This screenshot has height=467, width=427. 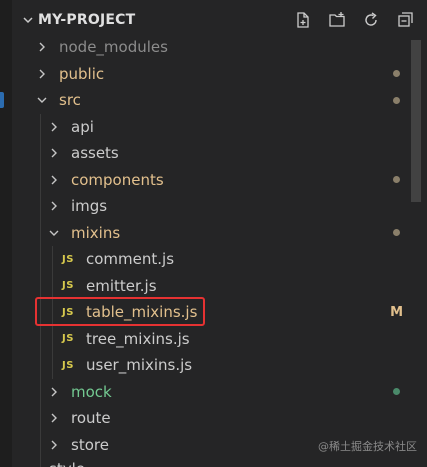 What do you see at coordinates (211, 392) in the screenshot?
I see `tree-item-mock: mock` at bounding box center [211, 392].